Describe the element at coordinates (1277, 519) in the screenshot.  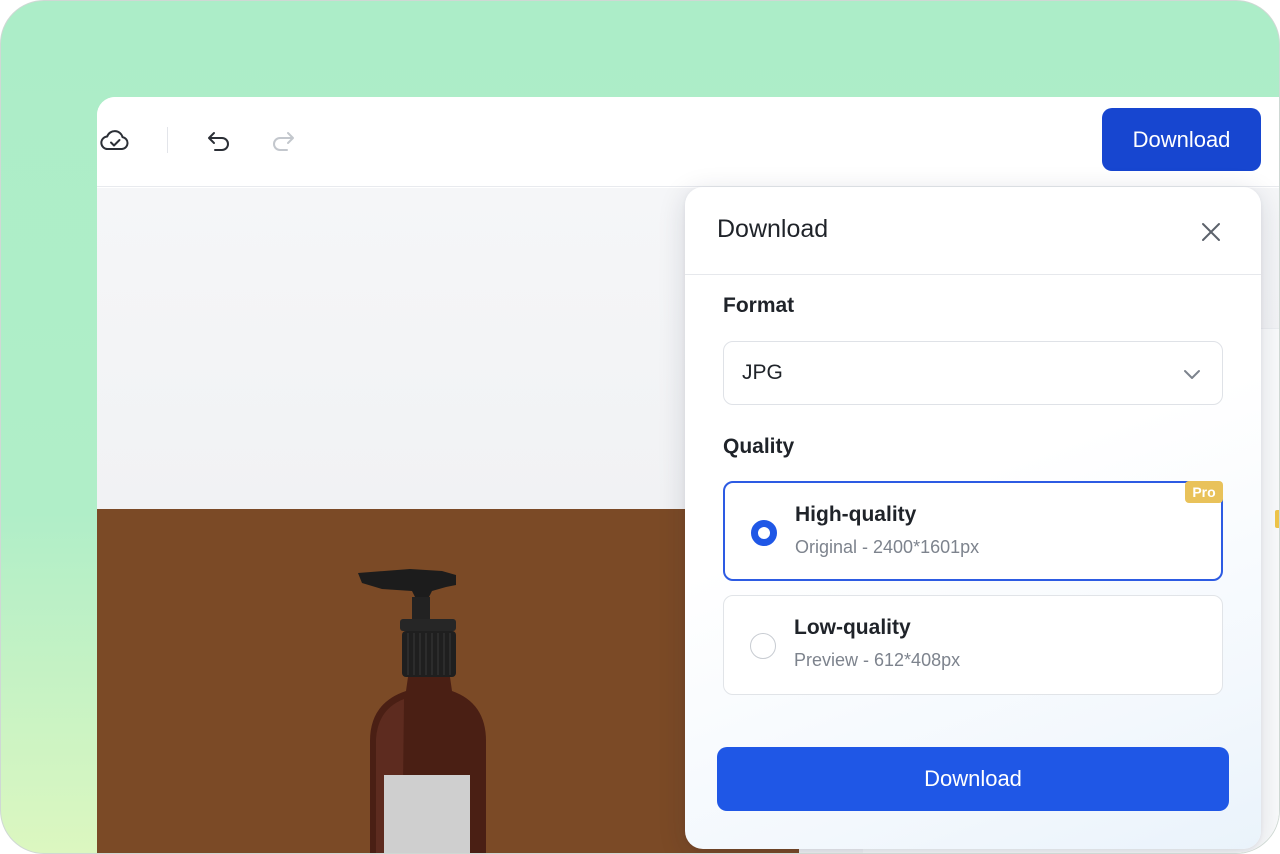
I see `side-marker` at that location.